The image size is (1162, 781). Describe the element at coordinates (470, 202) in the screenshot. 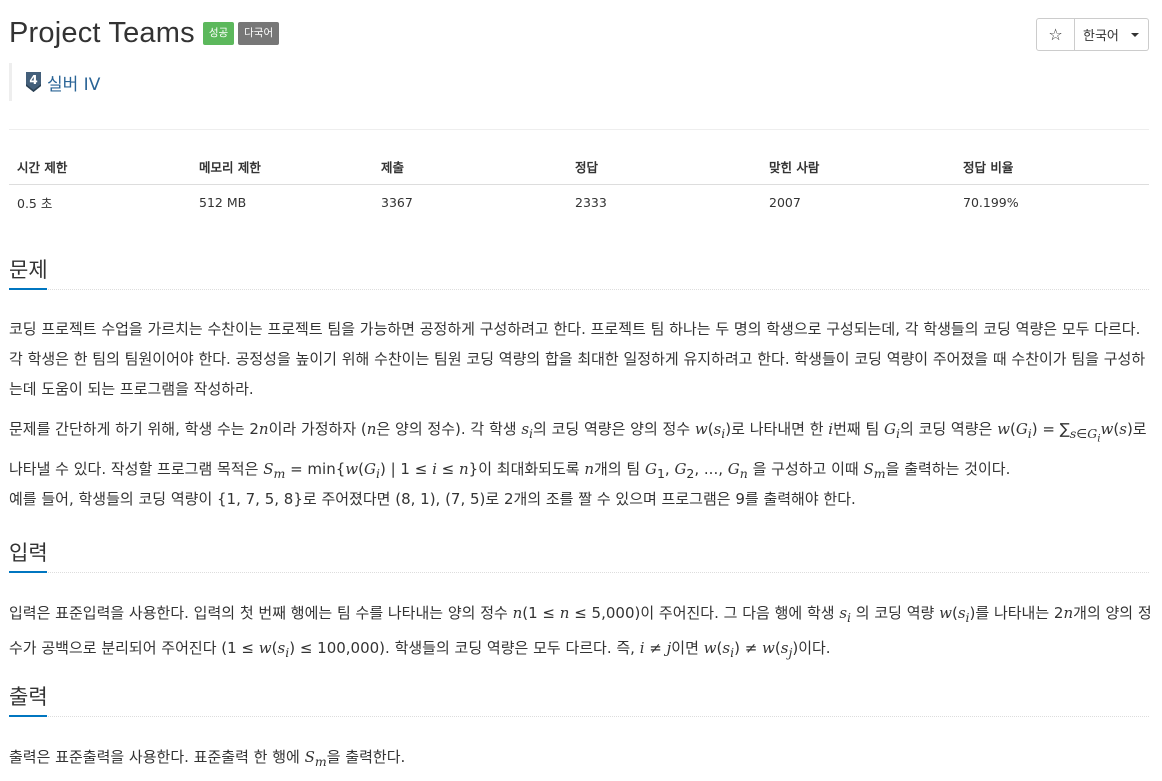

I see `value-submissions: 3367` at that location.